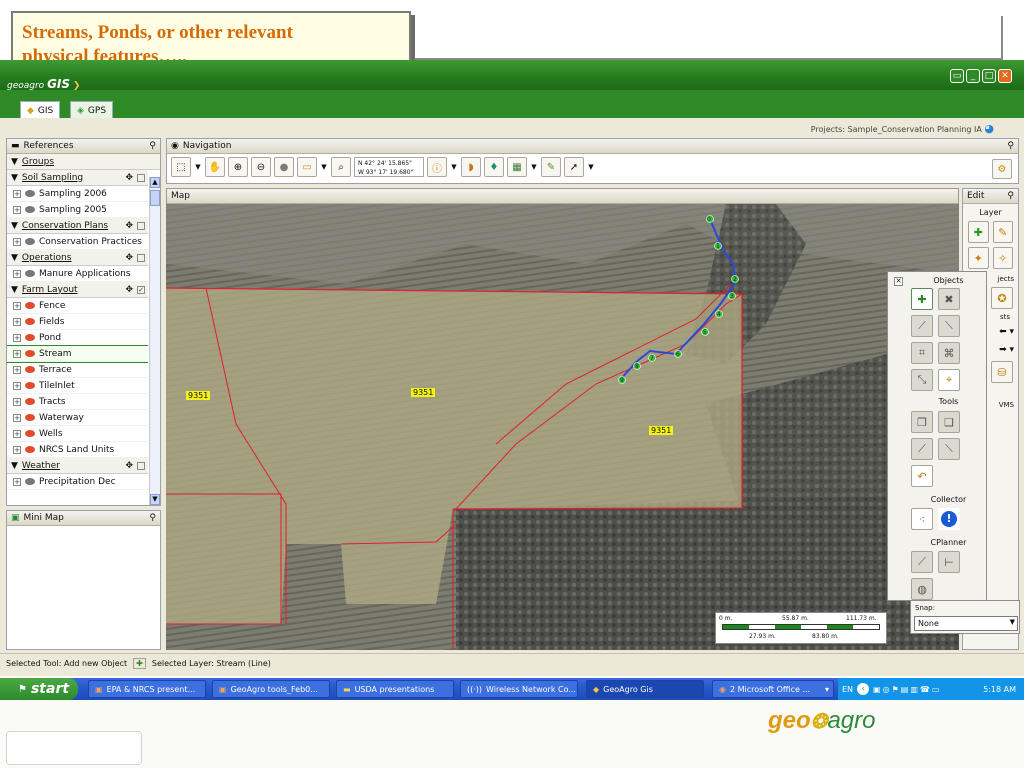  What do you see at coordinates (77, 418) in the screenshot?
I see `layer-item: + Waterway` at bounding box center [77, 418].